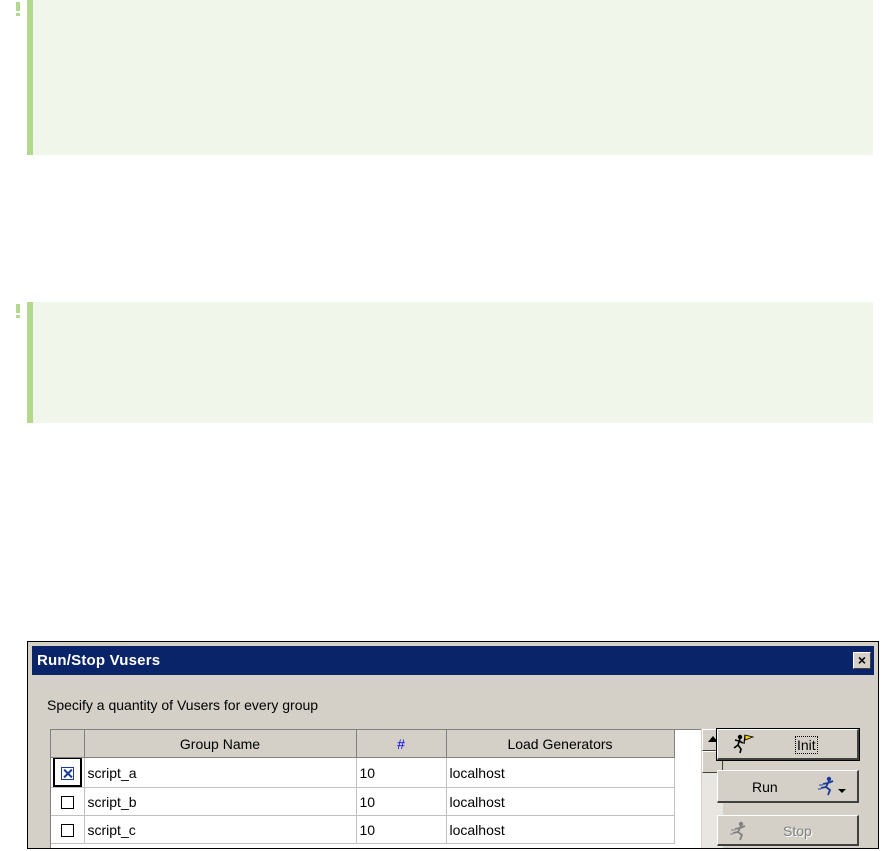 The width and height of the screenshot is (883, 851). I want to click on group-name-cell: script_c, so click(220, 829).